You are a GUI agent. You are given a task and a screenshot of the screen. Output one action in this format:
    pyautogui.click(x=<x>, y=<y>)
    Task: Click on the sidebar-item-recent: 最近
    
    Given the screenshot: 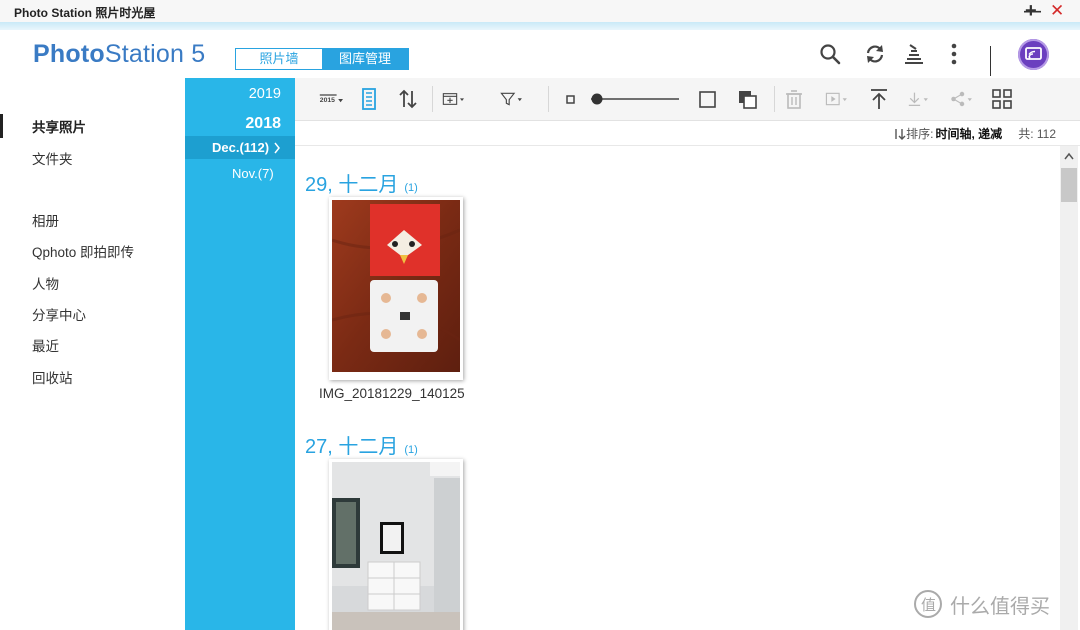 What is the action you would take?
    pyautogui.click(x=45, y=345)
    